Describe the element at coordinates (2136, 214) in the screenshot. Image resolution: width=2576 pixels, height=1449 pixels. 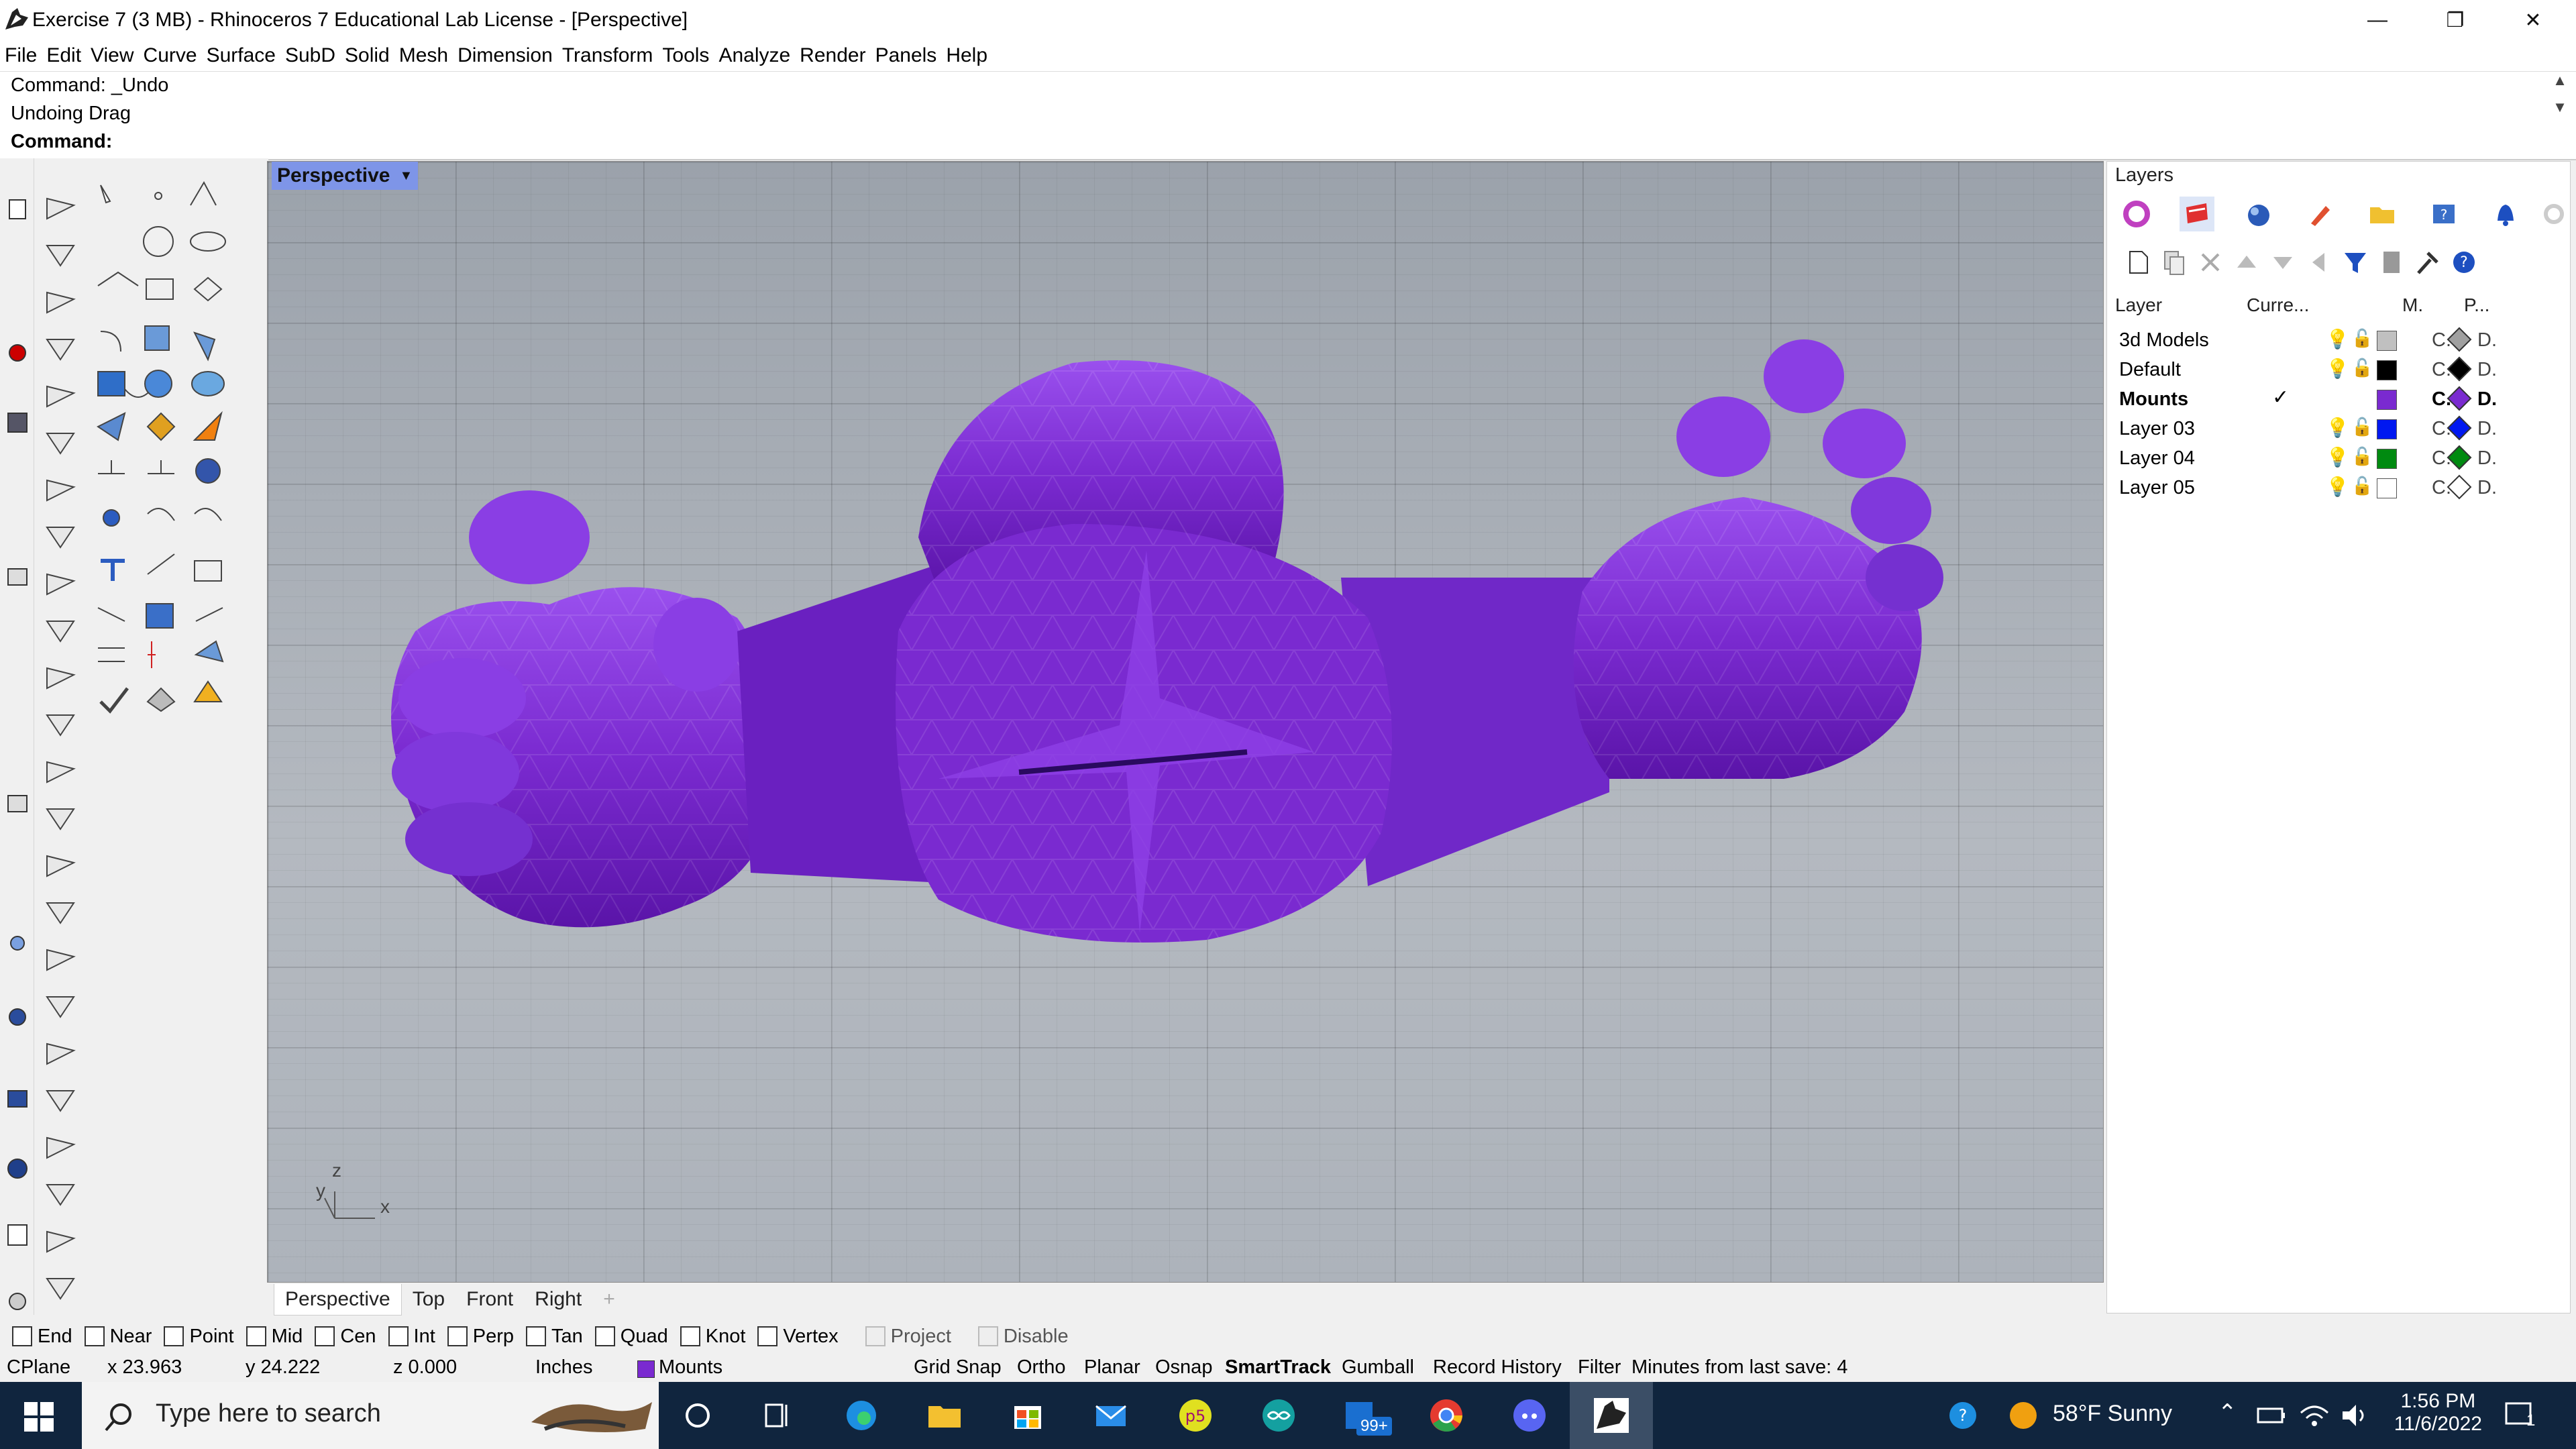
I see `properties-icon` at that location.